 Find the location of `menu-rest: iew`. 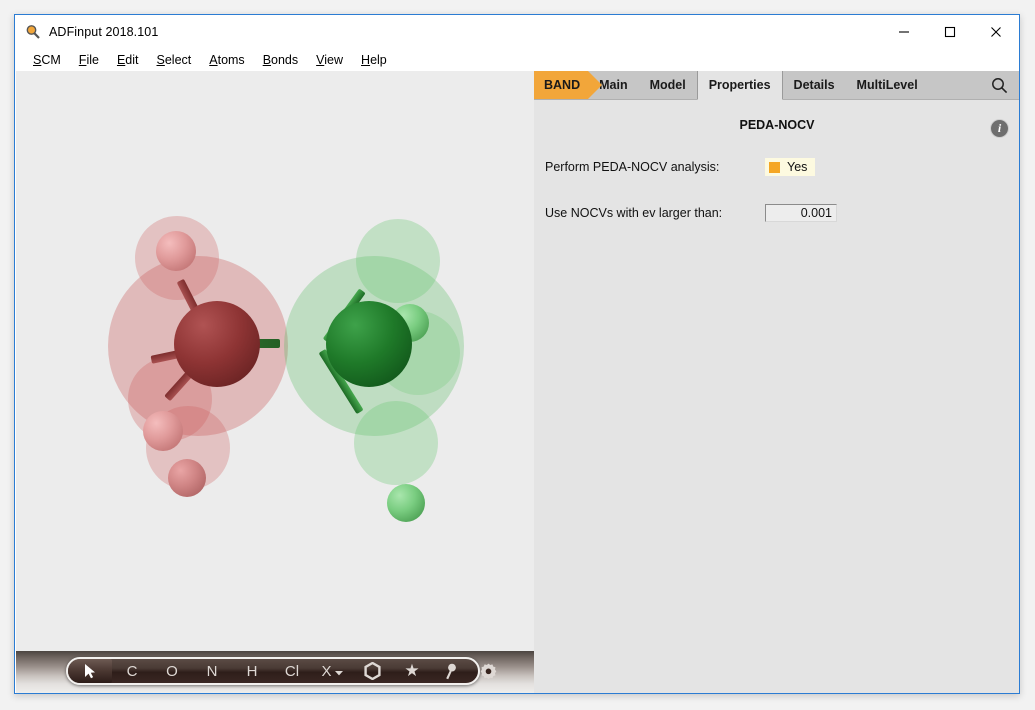

menu-rest: iew is located at coordinates (334, 59).